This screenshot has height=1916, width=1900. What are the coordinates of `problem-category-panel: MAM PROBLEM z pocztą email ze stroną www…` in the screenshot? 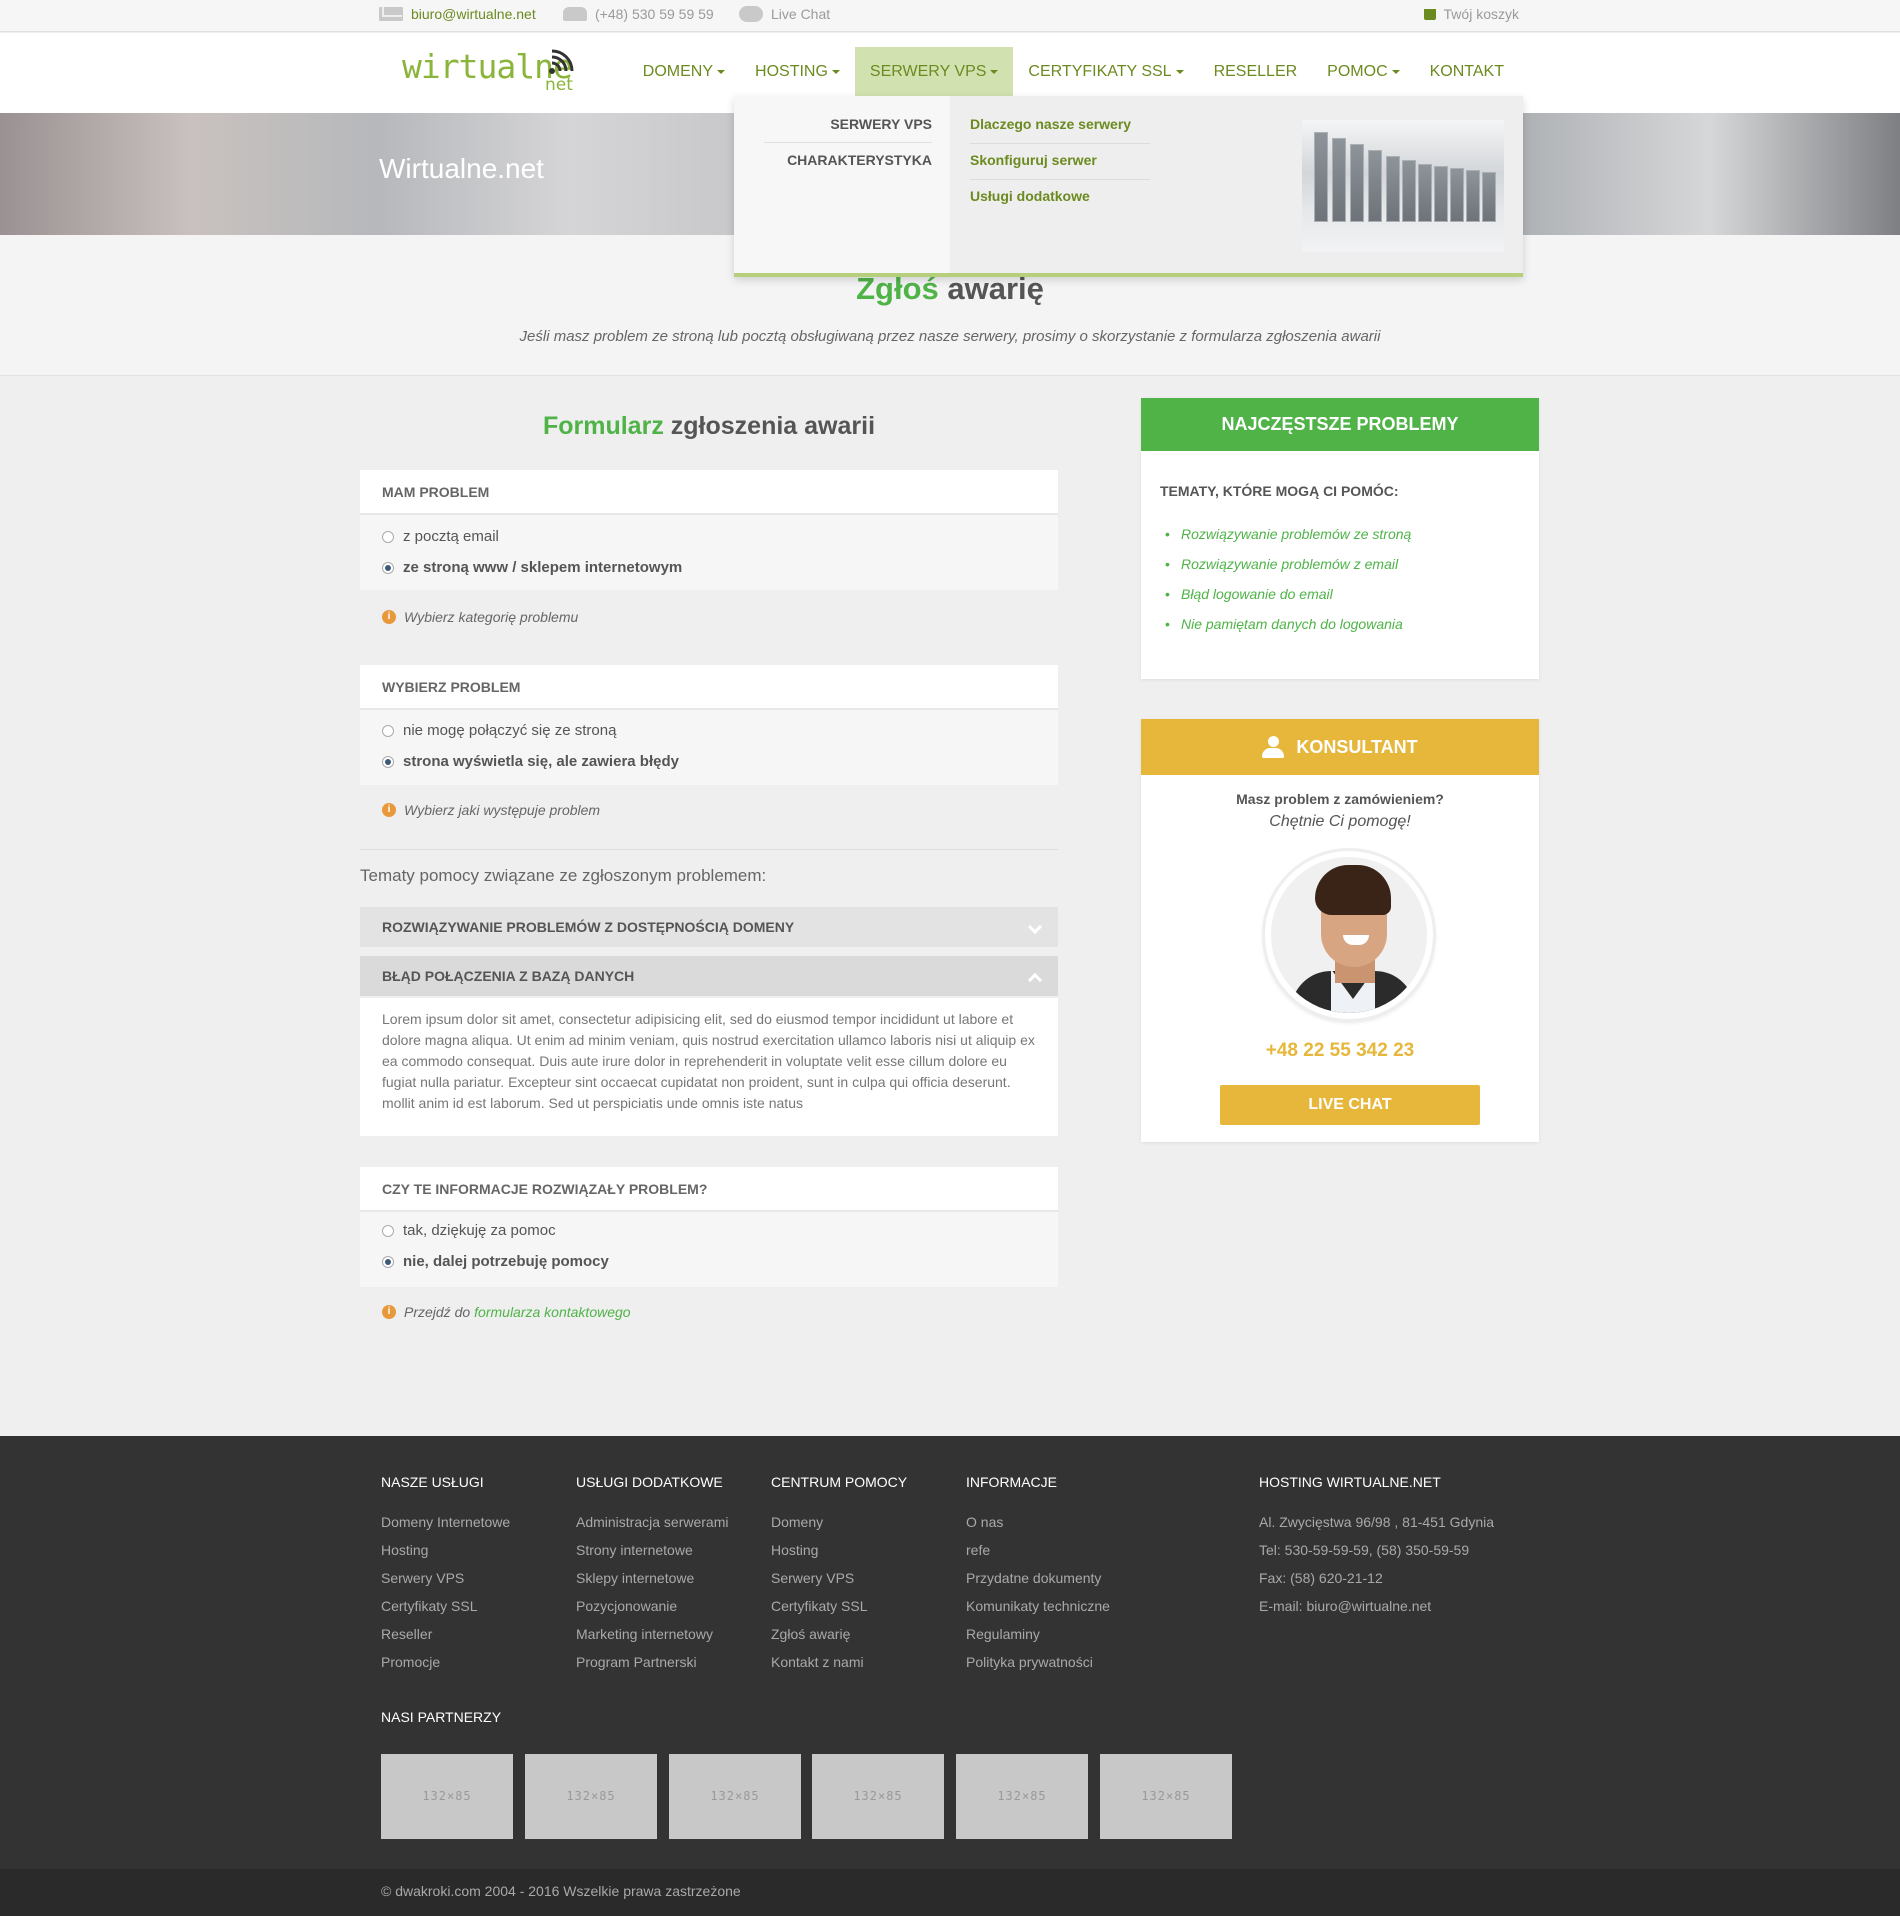 It's located at (709, 530).